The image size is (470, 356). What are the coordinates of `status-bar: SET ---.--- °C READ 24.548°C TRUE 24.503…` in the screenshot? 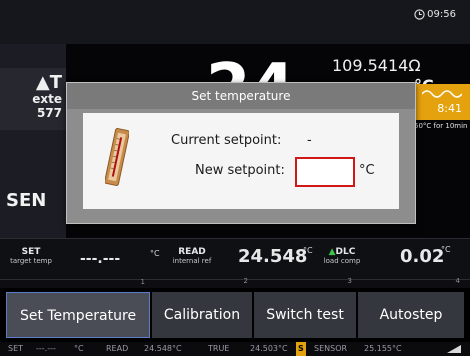 It's located at (235, 349).